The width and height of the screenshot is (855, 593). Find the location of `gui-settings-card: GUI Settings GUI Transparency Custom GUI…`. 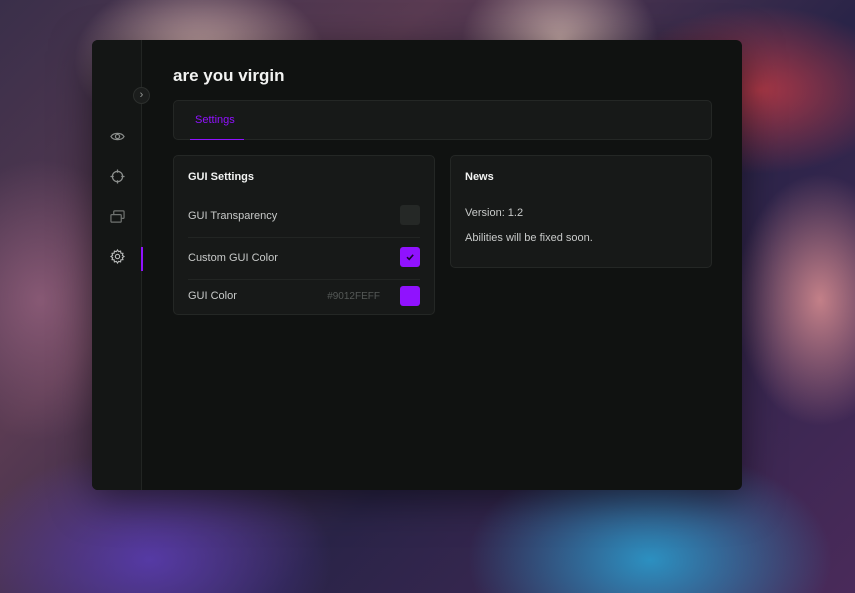

gui-settings-card: GUI Settings GUI Transparency Custom GUI… is located at coordinates (304, 235).